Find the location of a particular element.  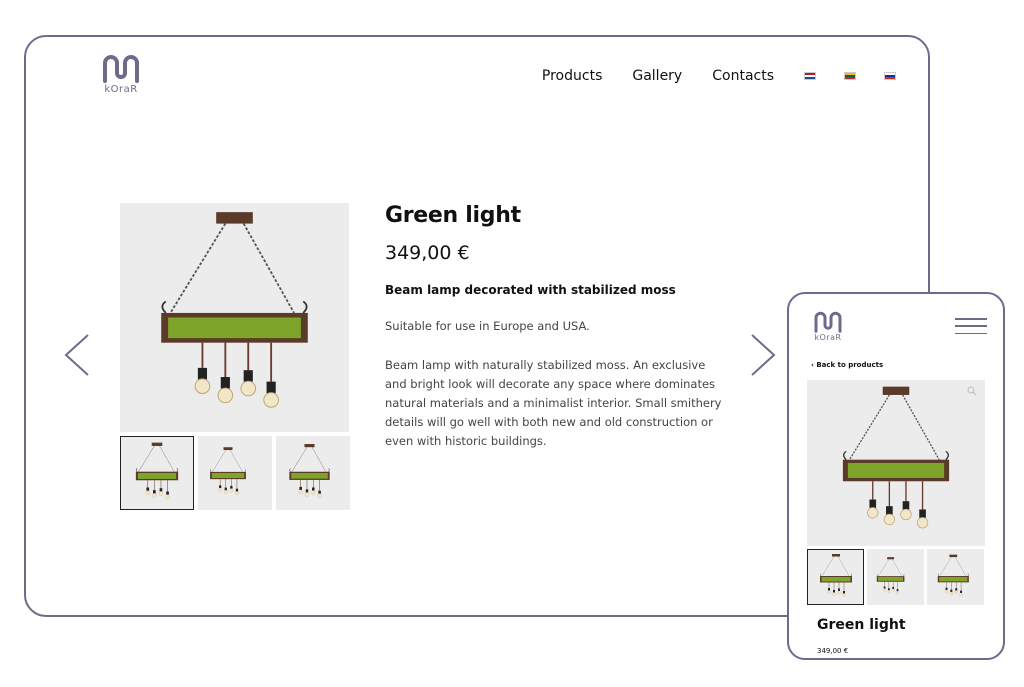

product-subtitle: Beam lamp decorated with stabilized moss is located at coordinates (530, 290).